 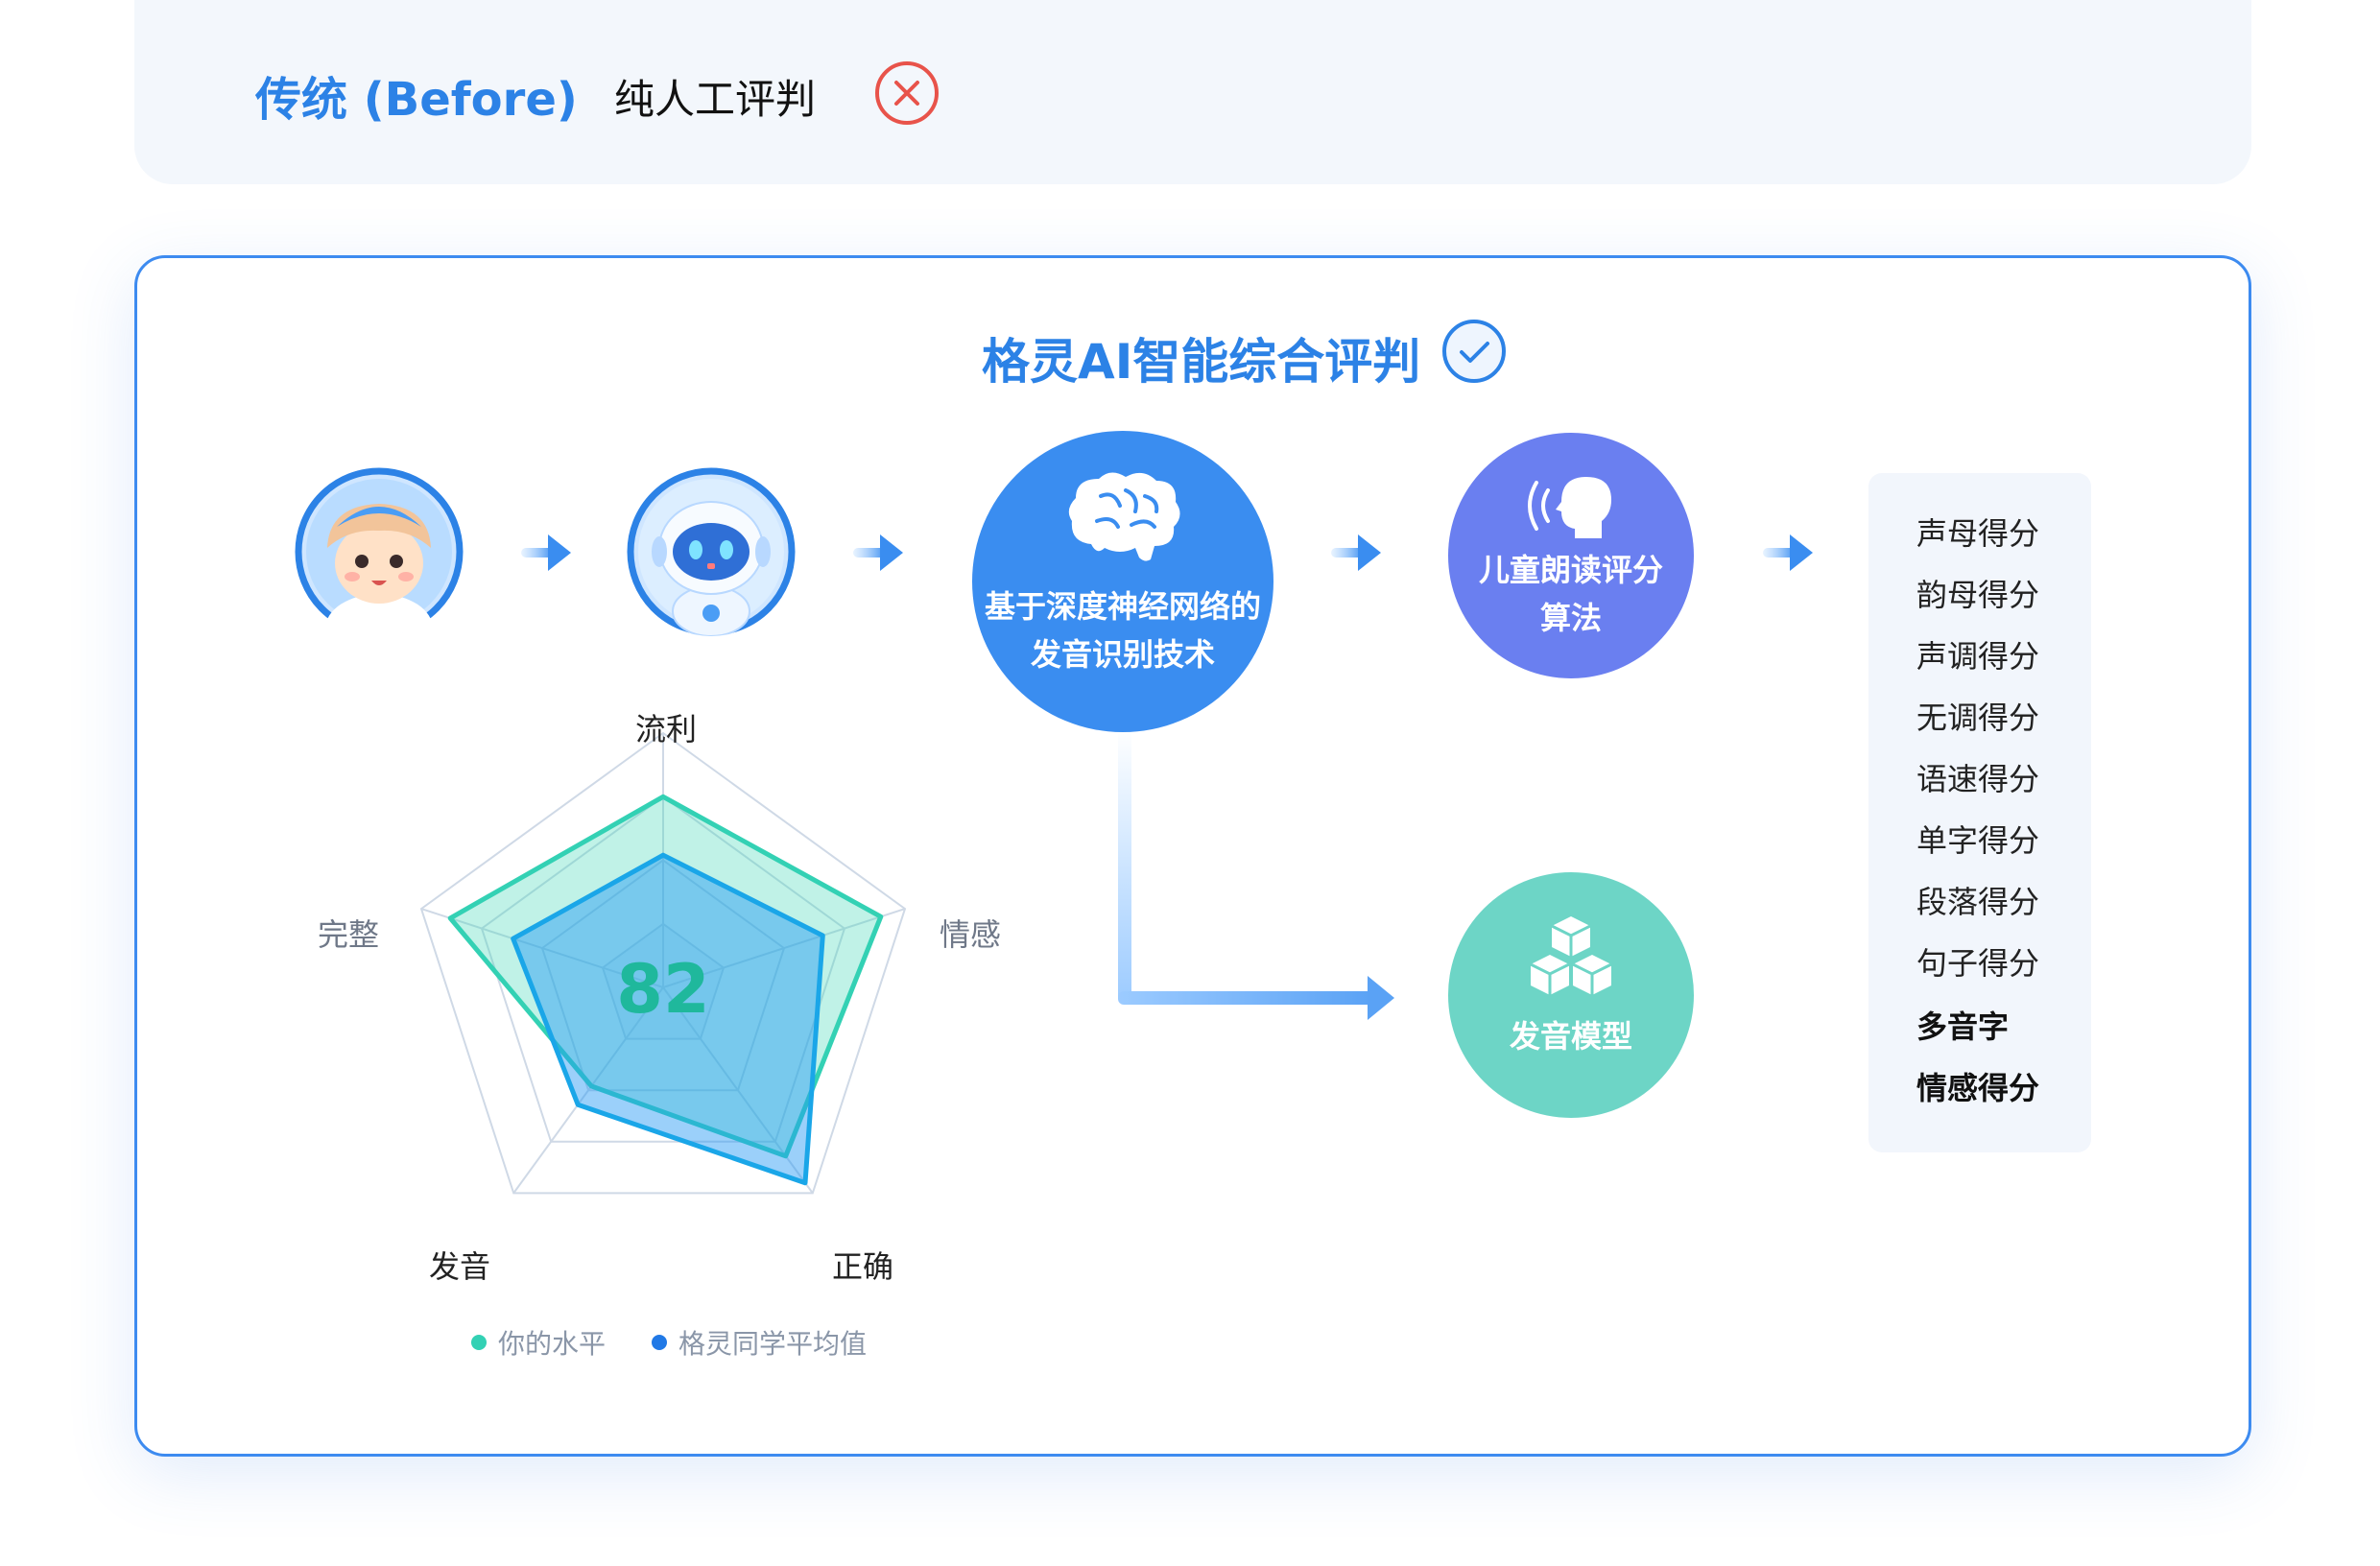 I want to click on legend-item-average: 格灵同学平均值, so click(x=760, y=1342).